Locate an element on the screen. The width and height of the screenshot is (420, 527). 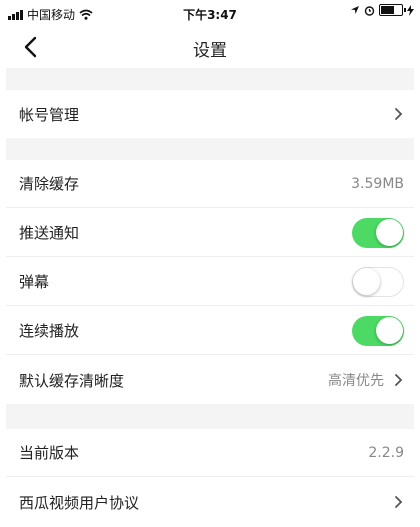
charging-bolt-icon is located at coordinates (410, 10).